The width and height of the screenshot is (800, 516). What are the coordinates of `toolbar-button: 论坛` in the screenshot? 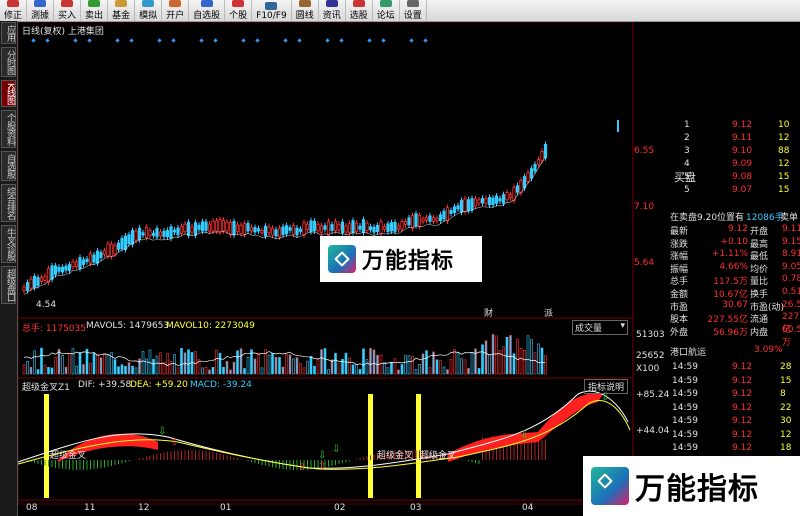 It's located at (386, 10).